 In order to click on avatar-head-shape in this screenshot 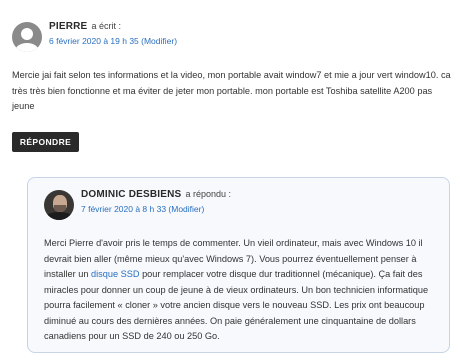, I will do `click(27, 34)`.